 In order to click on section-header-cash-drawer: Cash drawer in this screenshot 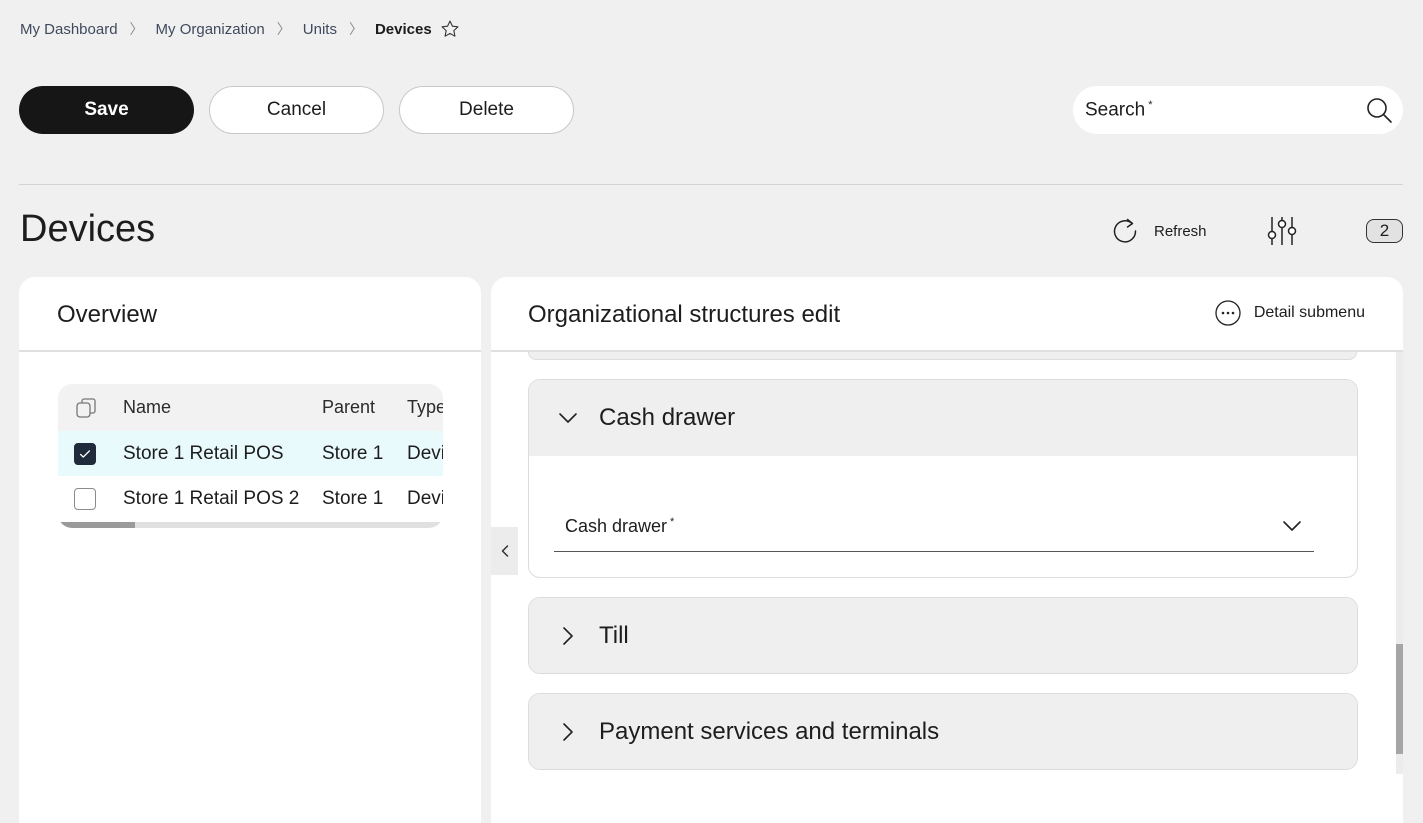, I will do `click(943, 418)`.